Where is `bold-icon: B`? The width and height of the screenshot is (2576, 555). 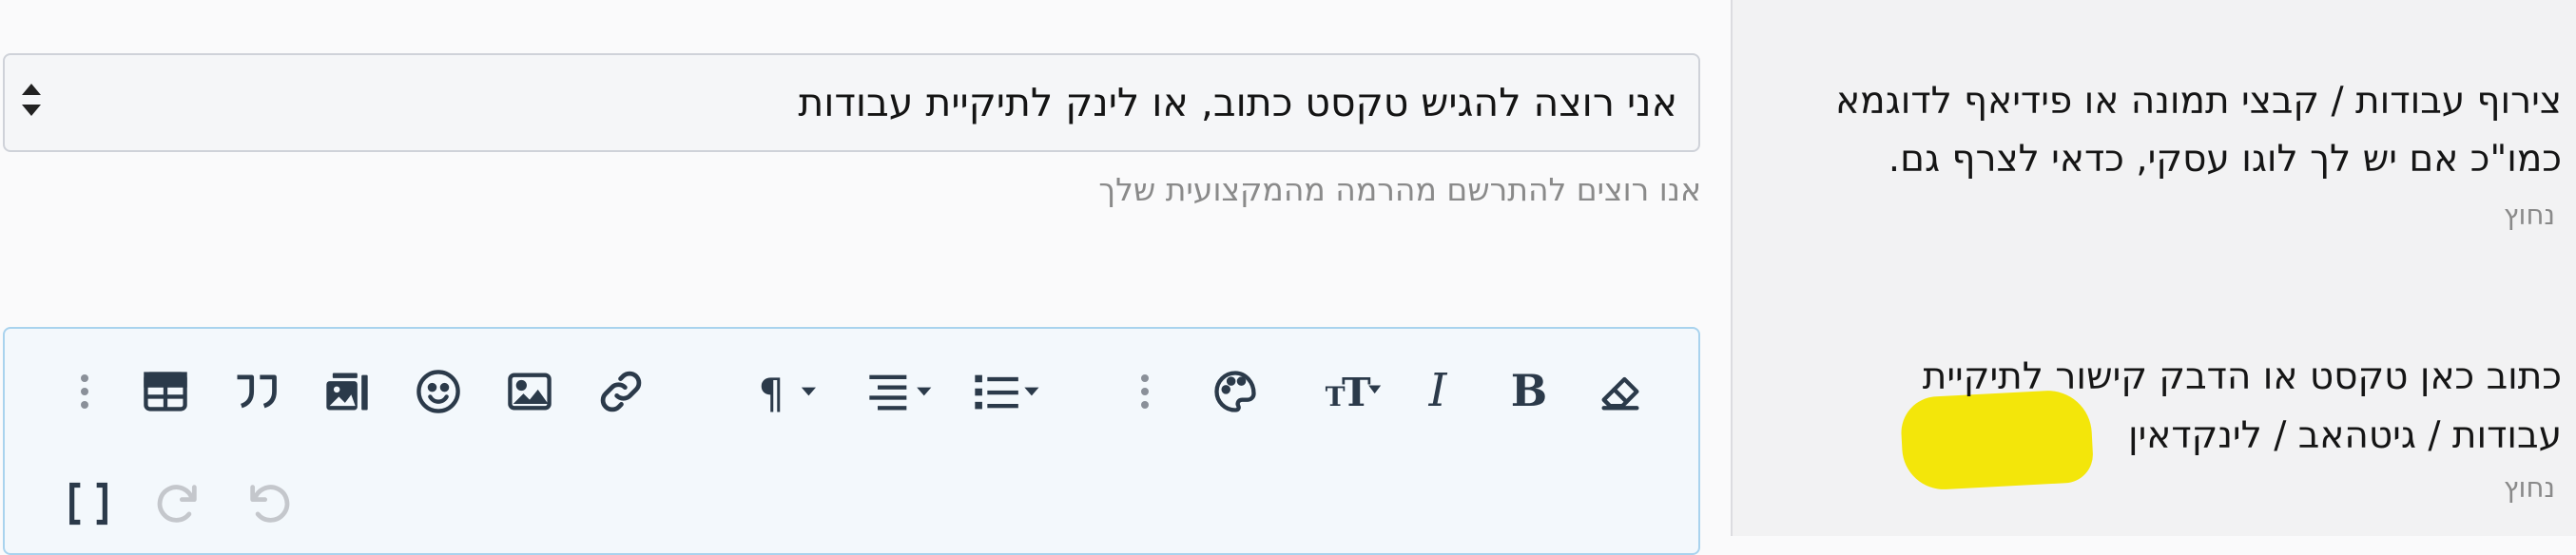 bold-icon: B is located at coordinates (1529, 391).